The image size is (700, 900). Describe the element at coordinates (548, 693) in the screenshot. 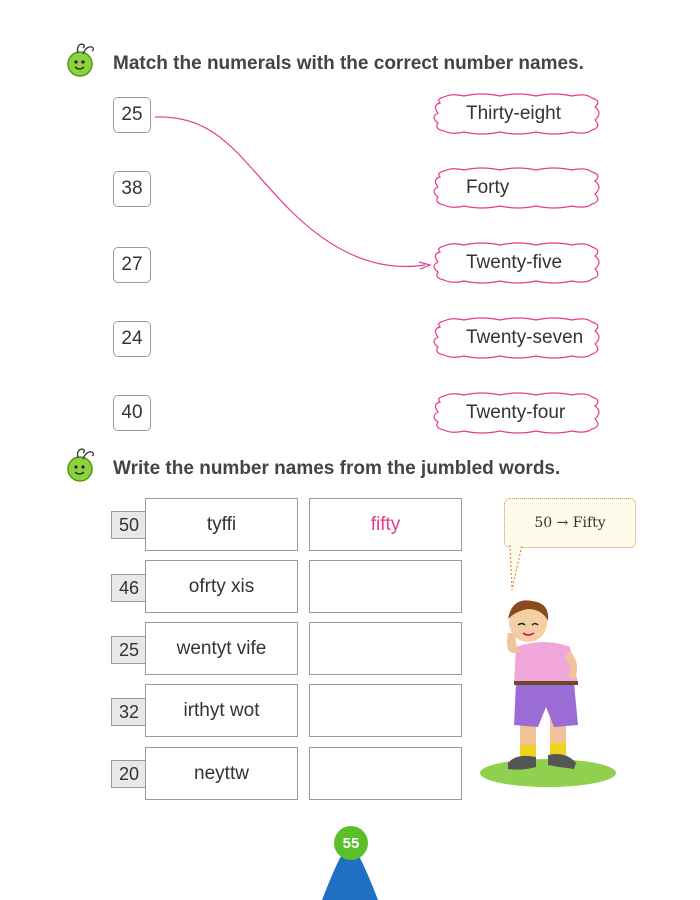

I see `boy-illustration` at that location.